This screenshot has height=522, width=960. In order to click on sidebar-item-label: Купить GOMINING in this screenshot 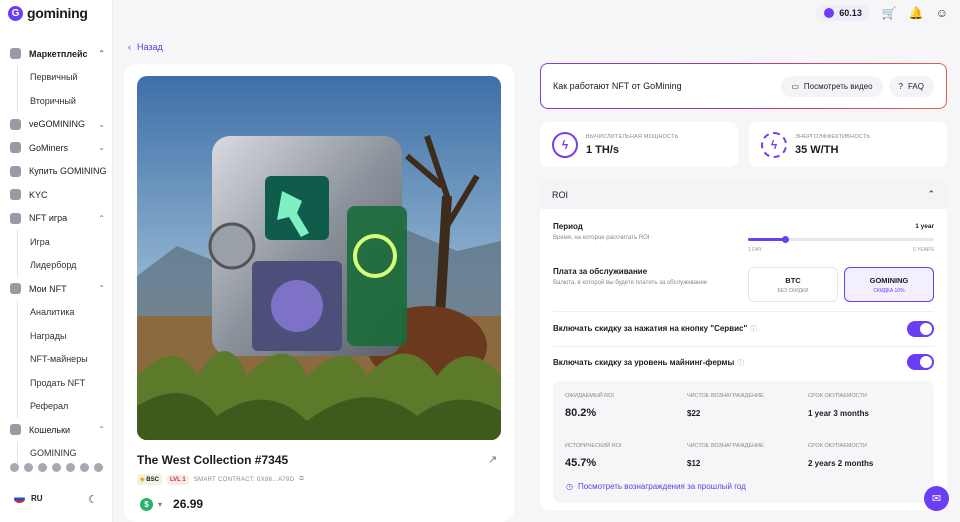, I will do `click(68, 171)`.